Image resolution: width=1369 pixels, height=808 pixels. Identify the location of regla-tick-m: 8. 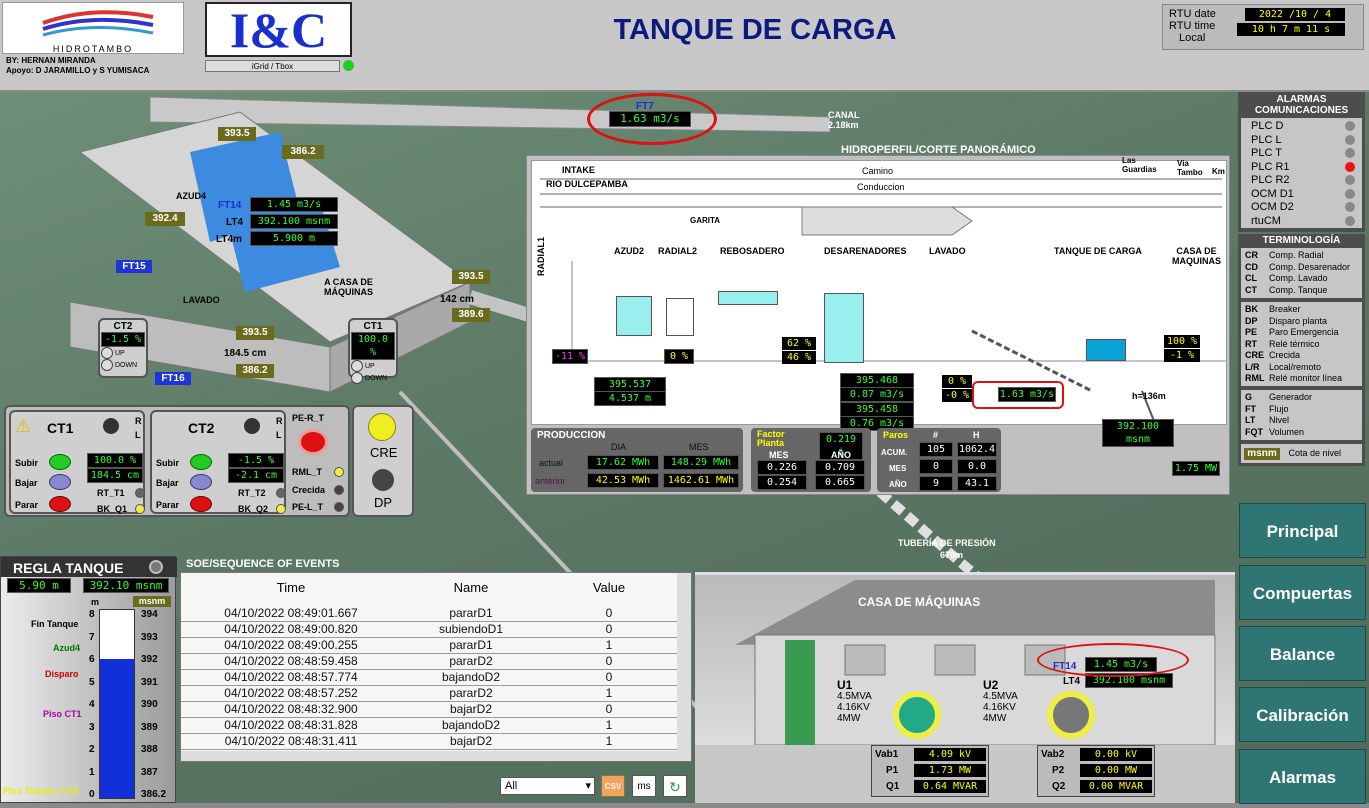
(92, 614).